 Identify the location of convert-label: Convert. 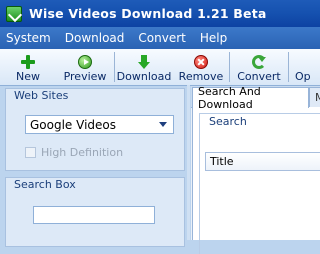
(259, 76).